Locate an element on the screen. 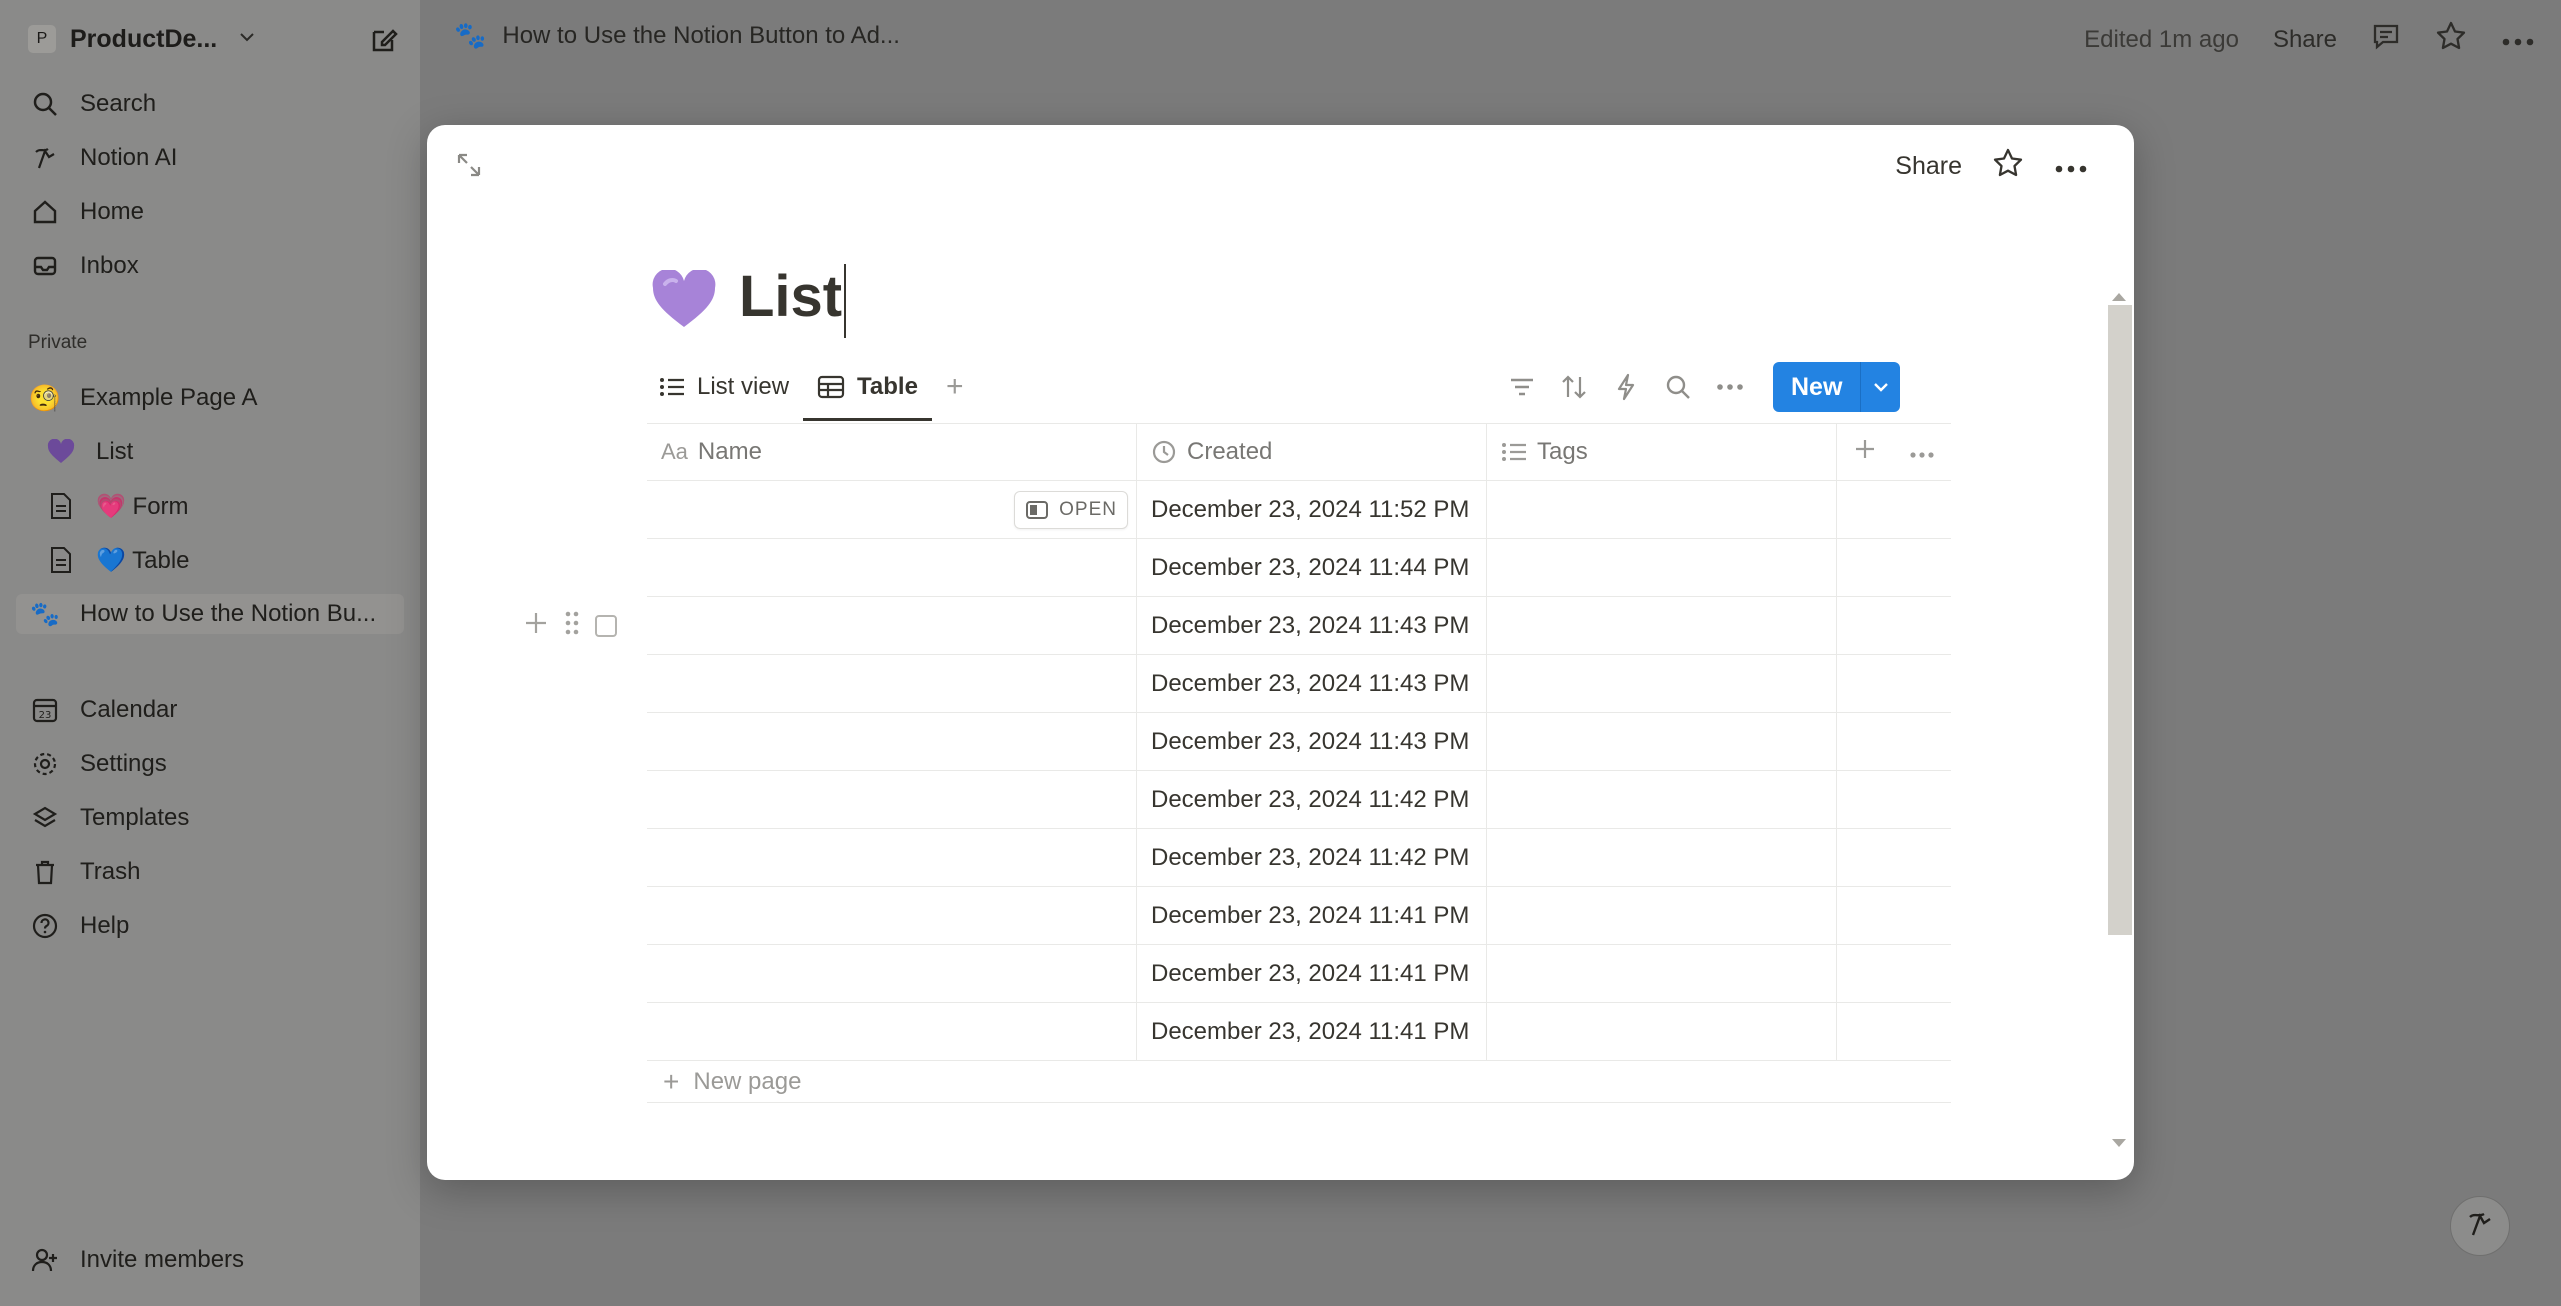 This screenshot has height=1306, width=2561. sidebar-item-templates: Templates is located at coordinates (214, 818).